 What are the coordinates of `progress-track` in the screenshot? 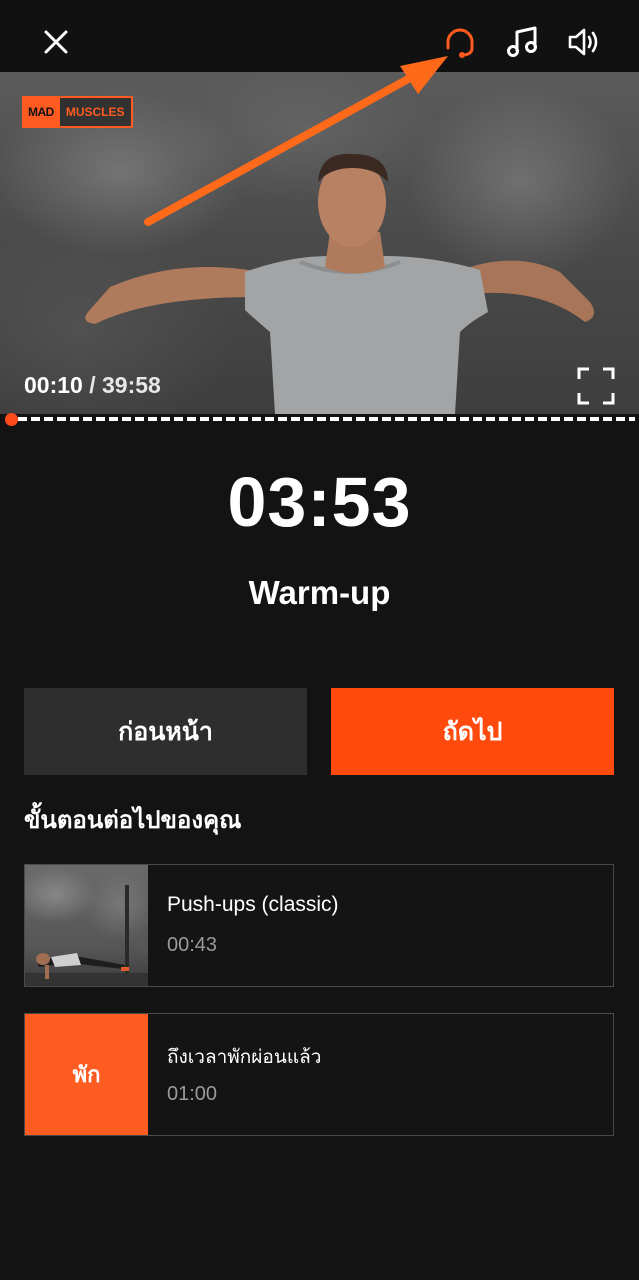 It's located at (326, 419).